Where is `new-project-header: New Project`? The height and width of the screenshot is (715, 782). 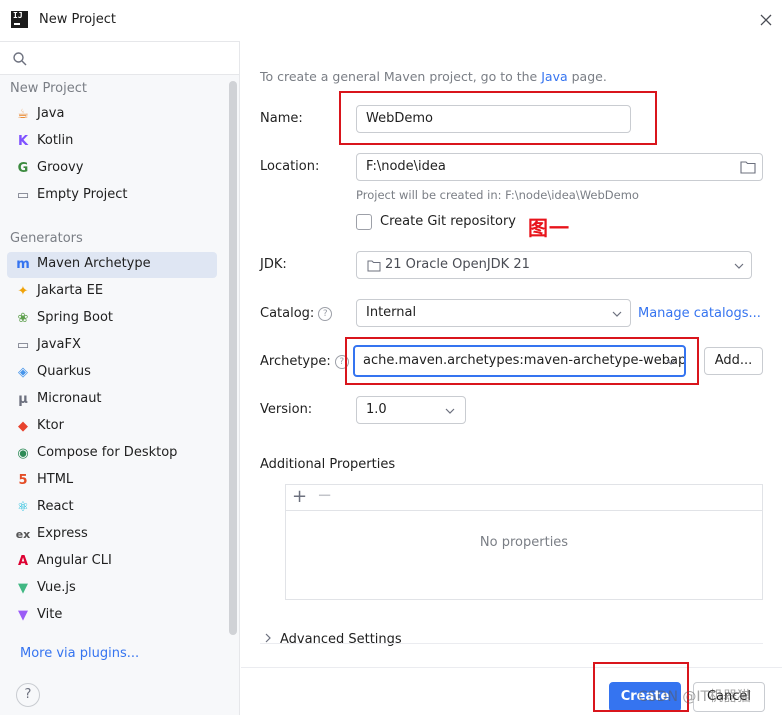
new-project-header: New Project is located at coordinates (48, 88).